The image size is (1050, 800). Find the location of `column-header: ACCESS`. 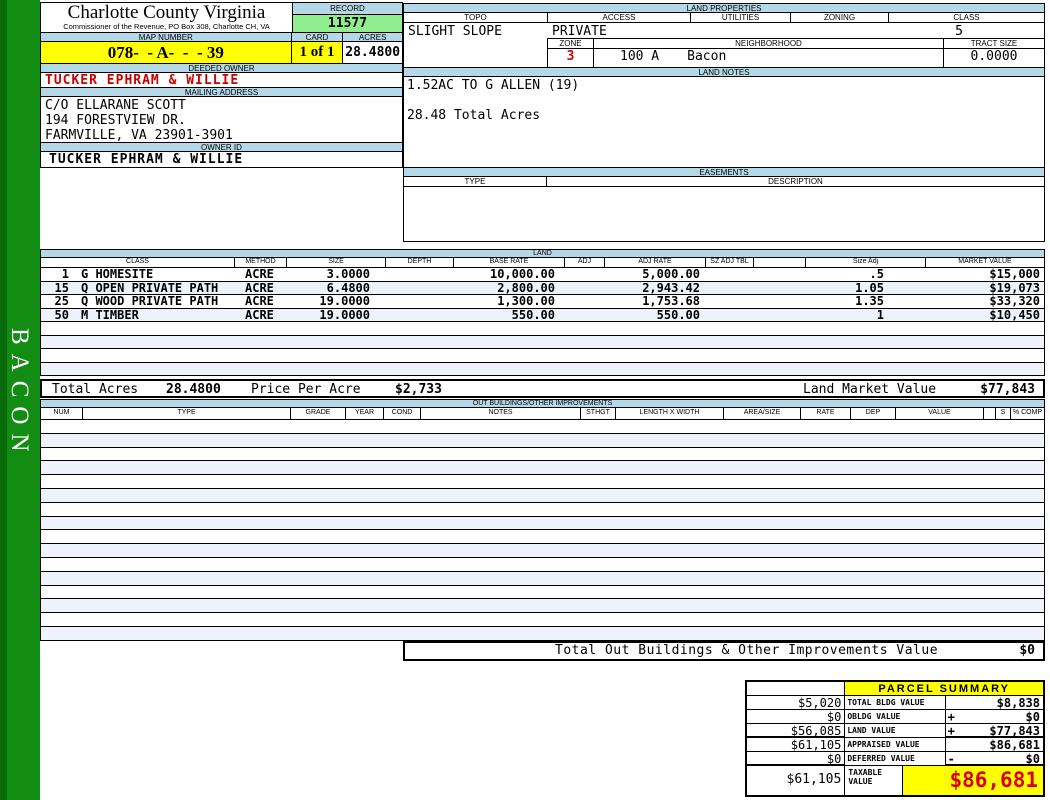

column-header: ACCESS is located at coordinates (619, 17).